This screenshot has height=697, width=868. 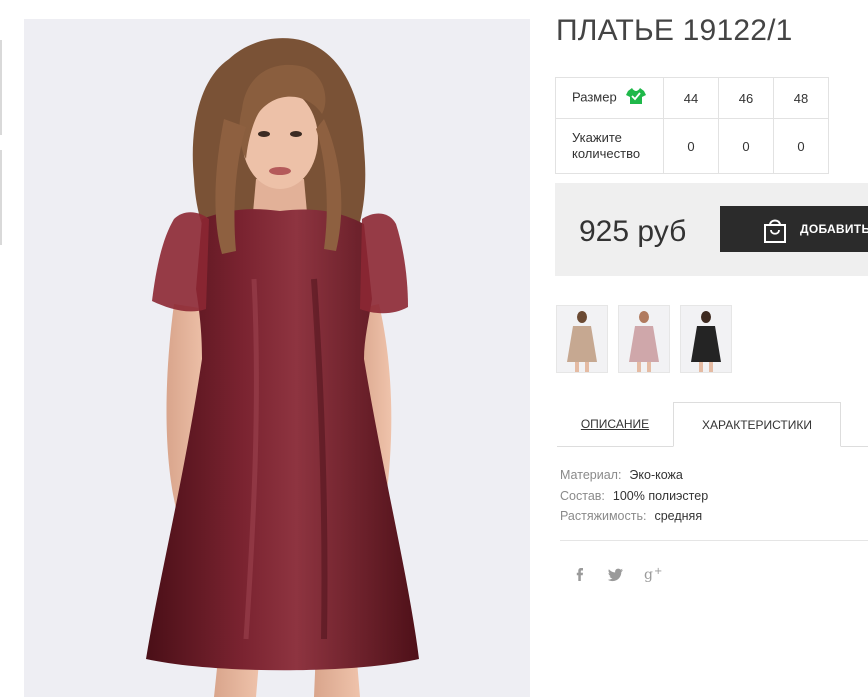 What do you see at coordinates (711, 229) in the screenshot?
I see `buy-panel: 925 руб ДОБАВИТЬ` at bounding box center [711, 229].